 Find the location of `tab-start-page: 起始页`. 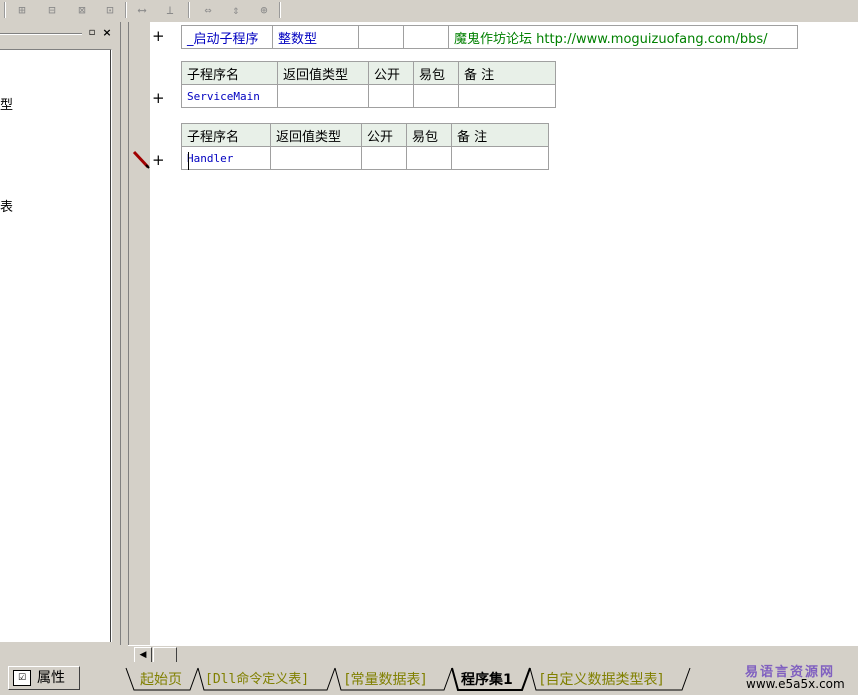

tab-start-page: 起始页 is located at coordinates (161, 680).